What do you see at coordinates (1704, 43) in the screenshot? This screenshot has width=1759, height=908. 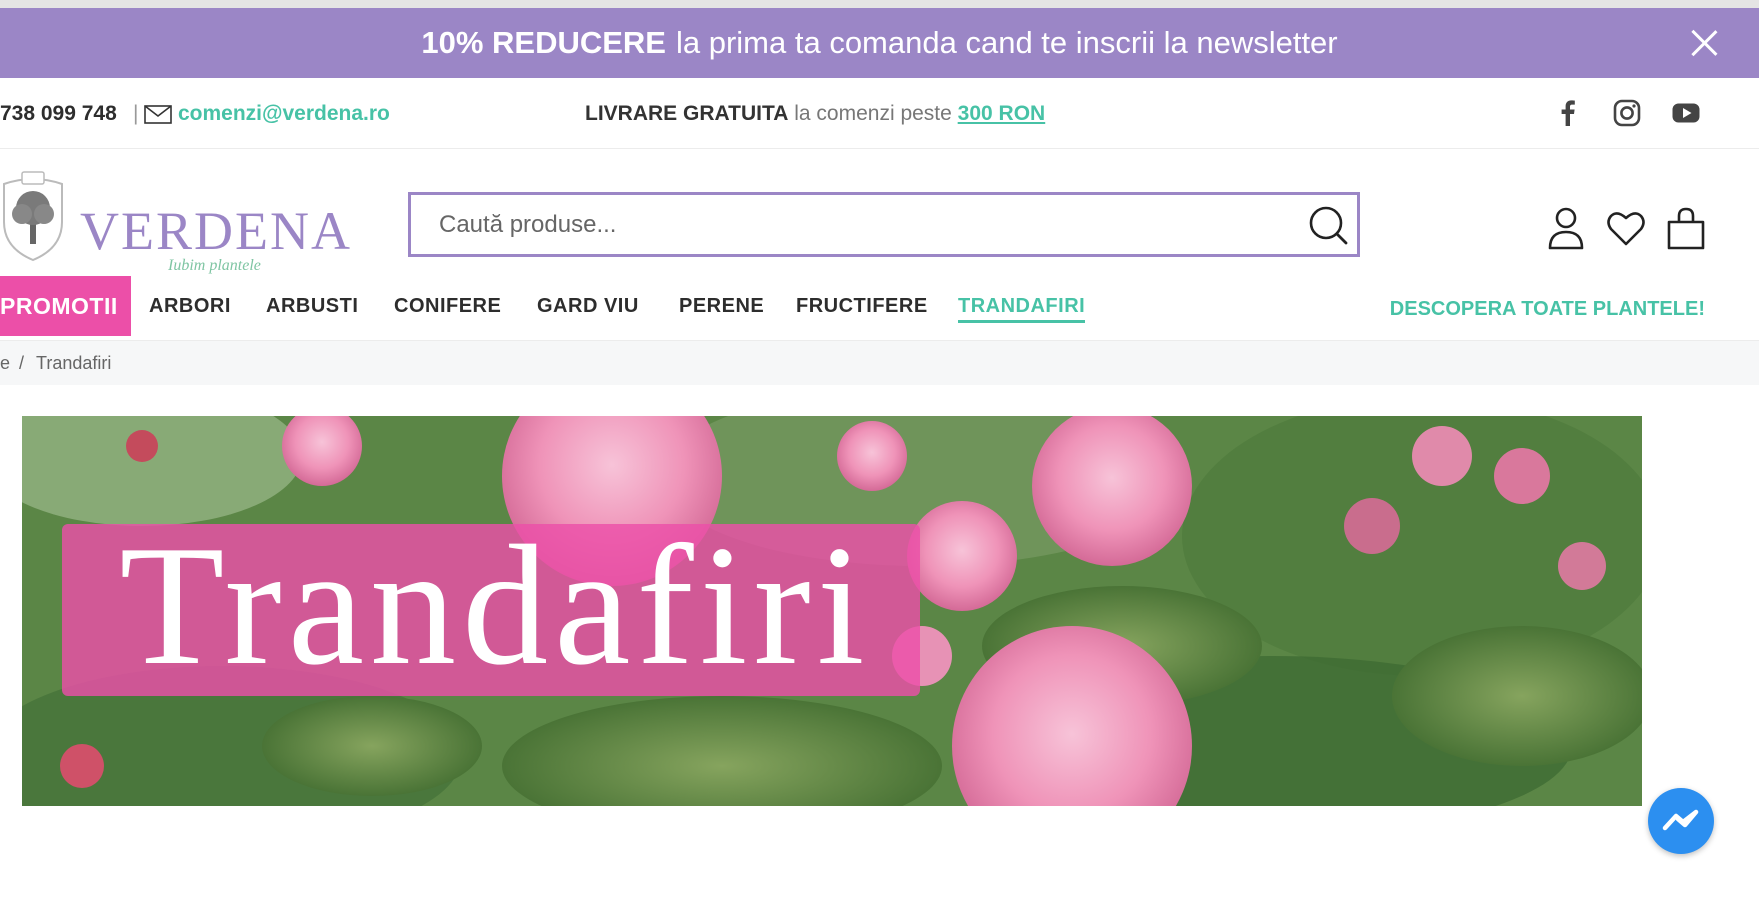 I see `close-icon` at bounding box center [1704, 43].